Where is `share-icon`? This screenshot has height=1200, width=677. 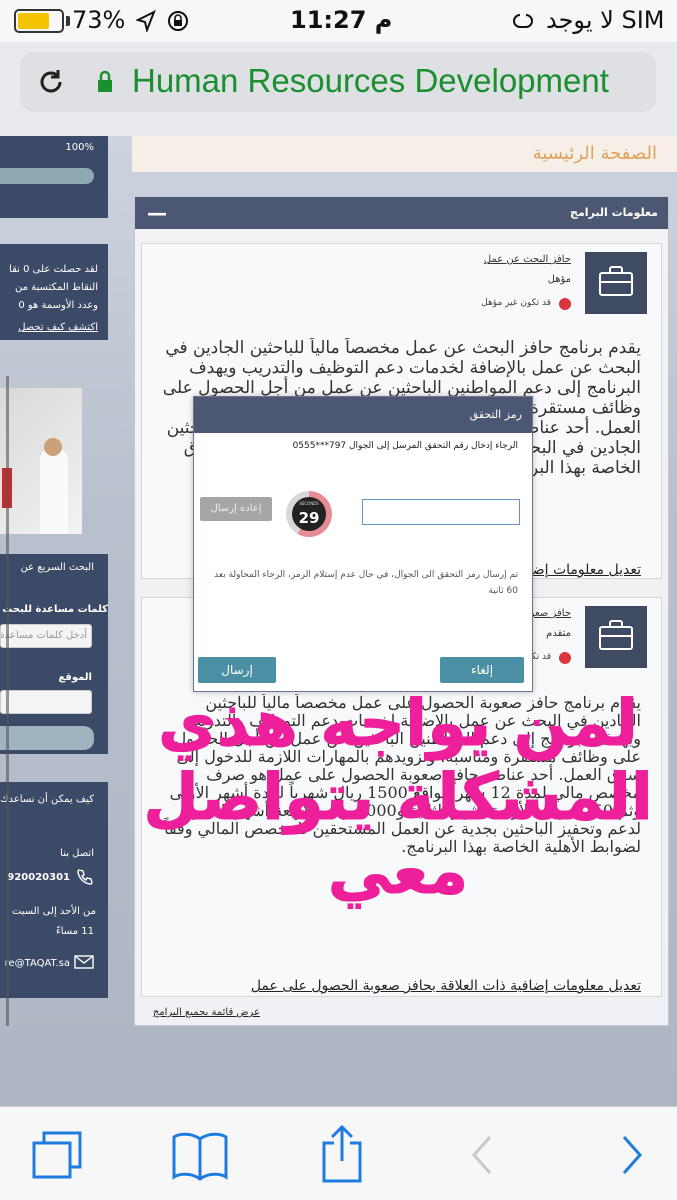
share-icon is located at coordinates (342, 1154).